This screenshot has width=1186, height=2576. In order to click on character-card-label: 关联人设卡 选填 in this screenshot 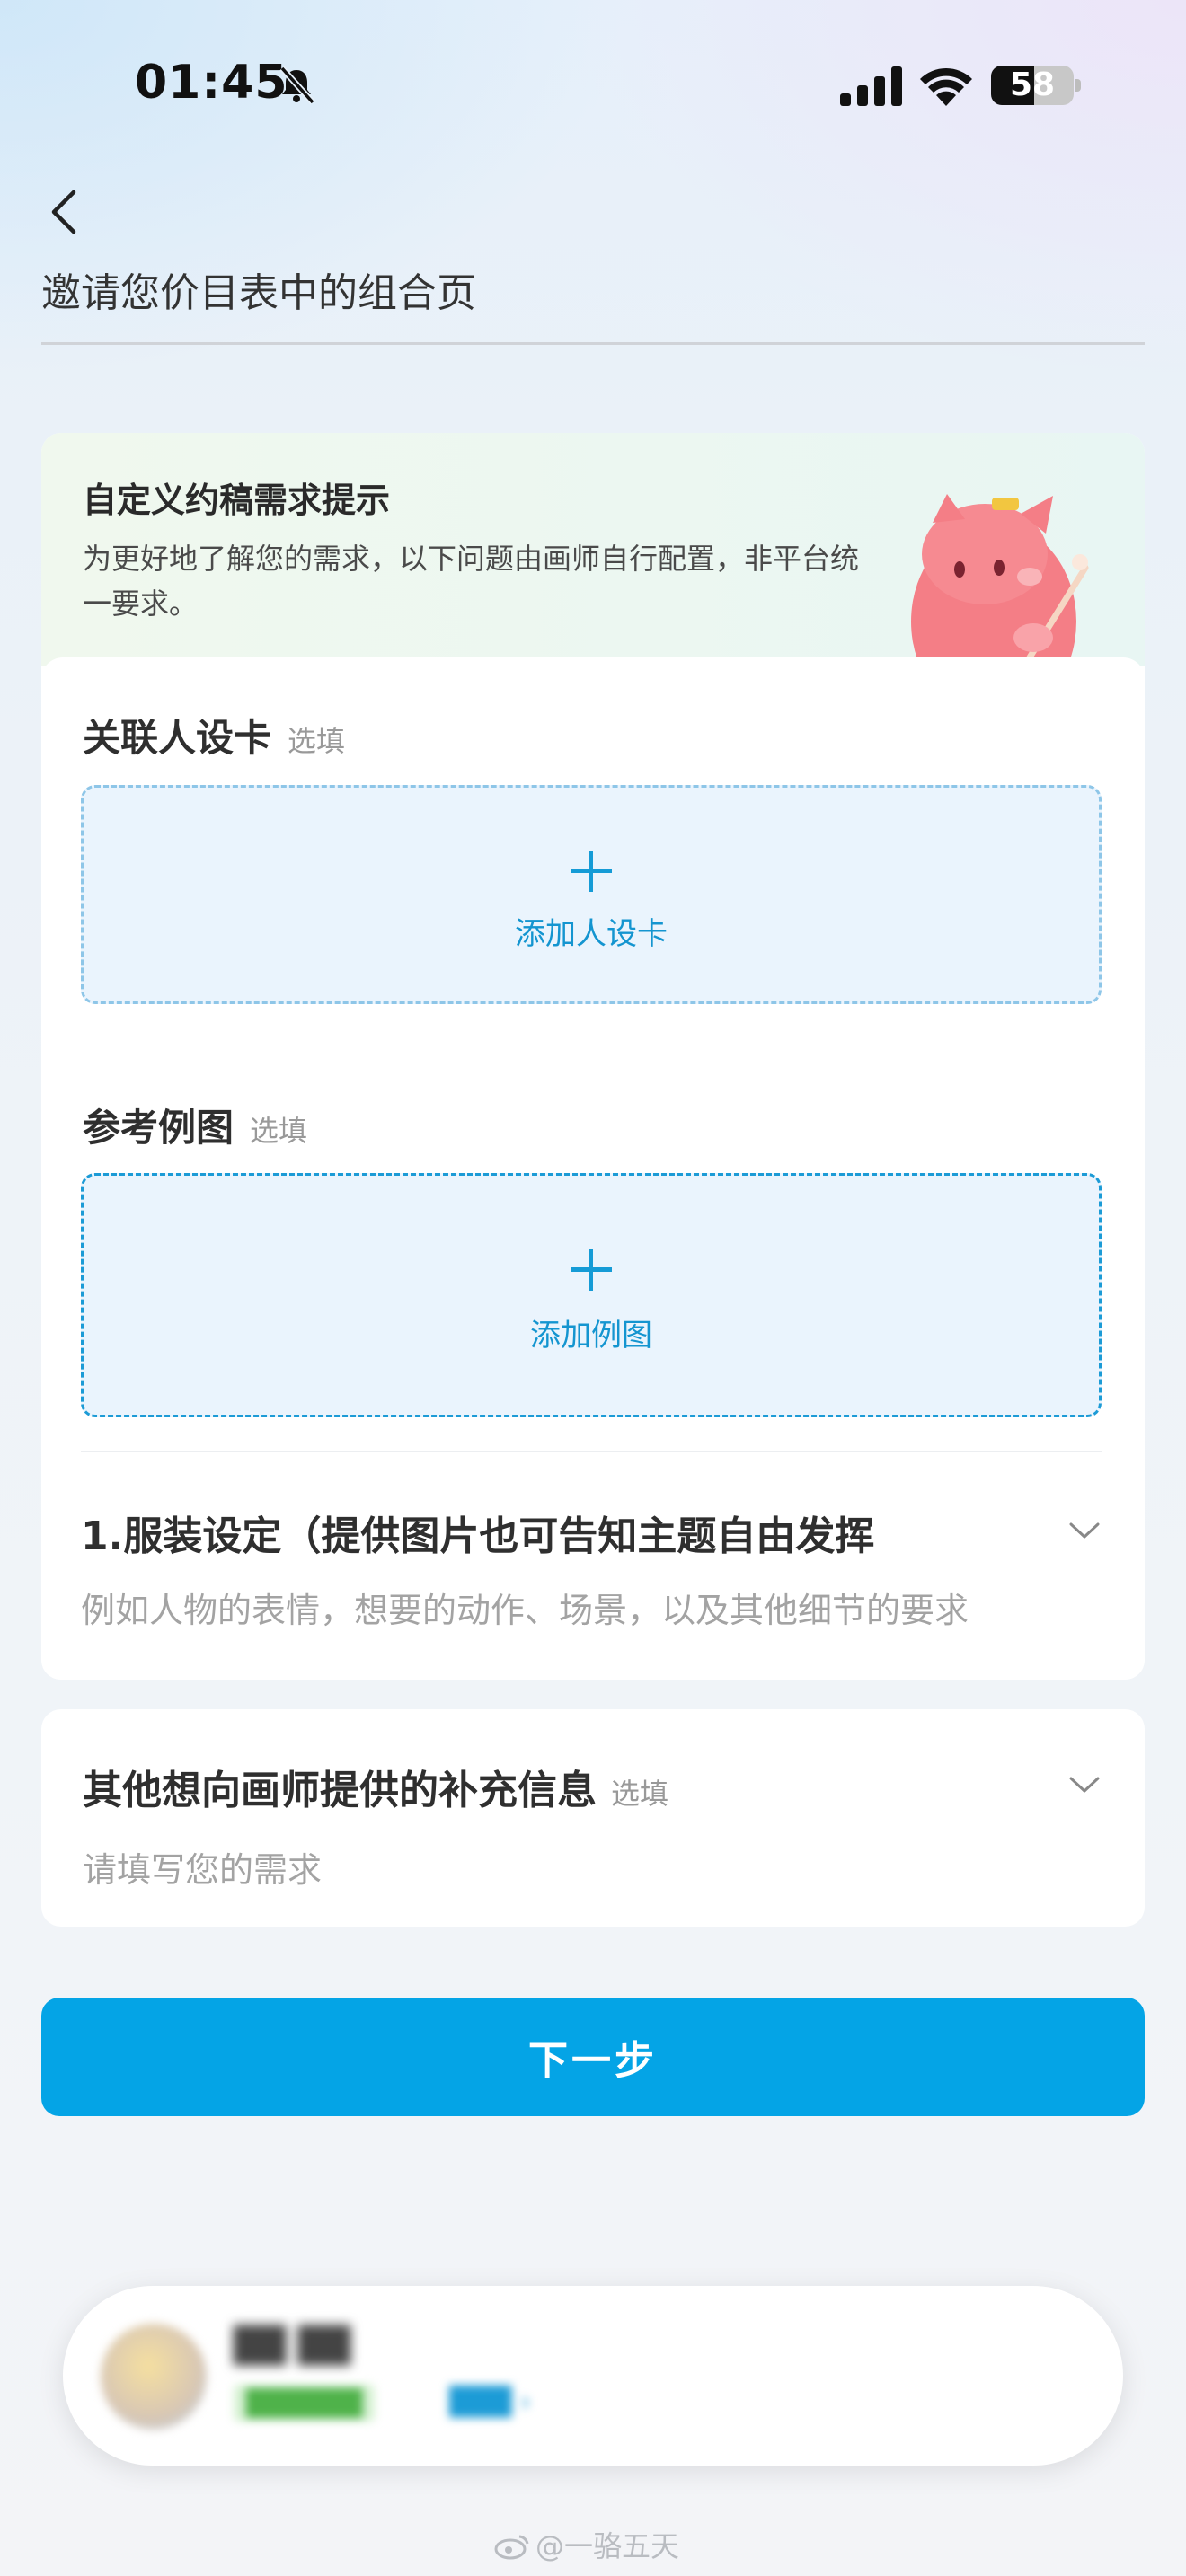, I will do `click(214, 735)`.